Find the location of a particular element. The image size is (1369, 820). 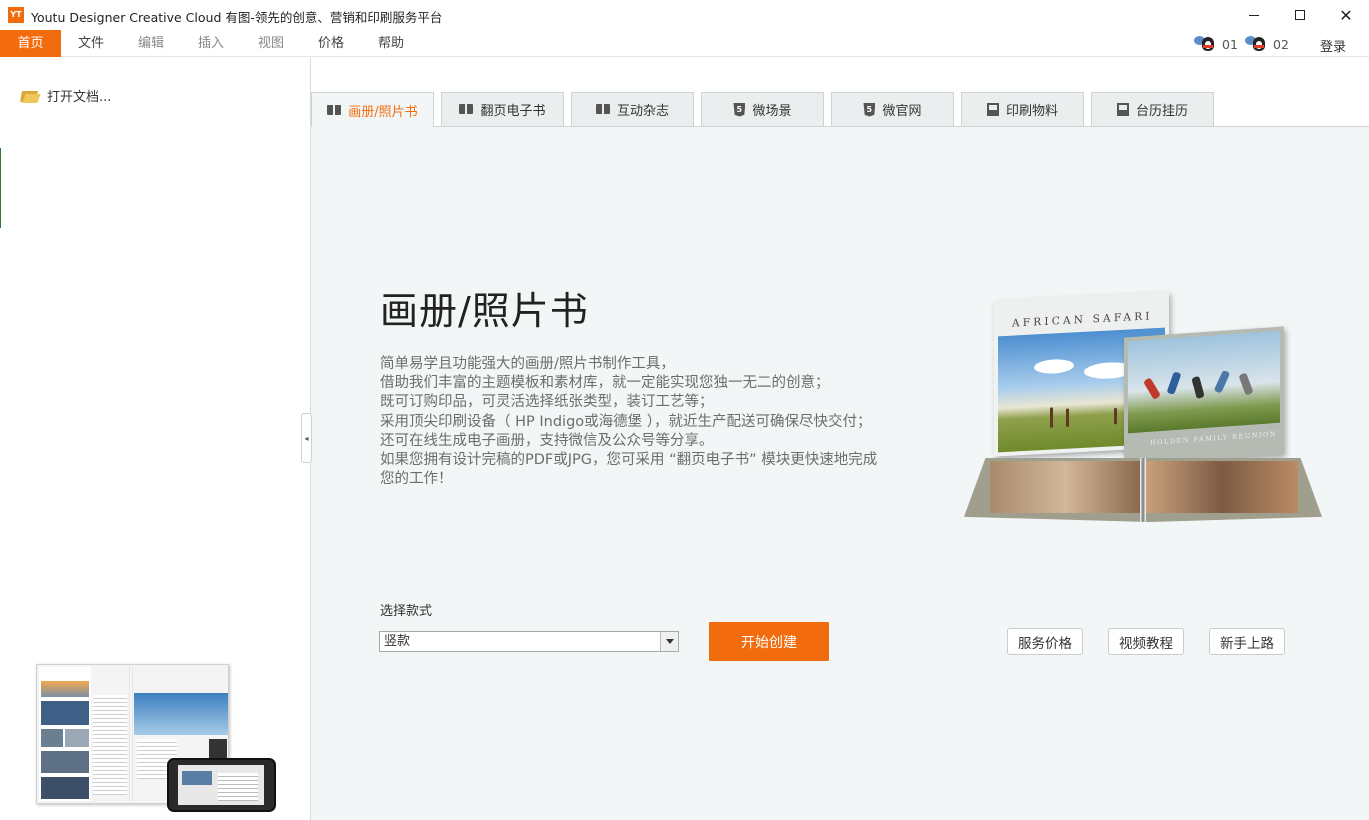

close-button: ✕ is located at coordinates (1346, 15).